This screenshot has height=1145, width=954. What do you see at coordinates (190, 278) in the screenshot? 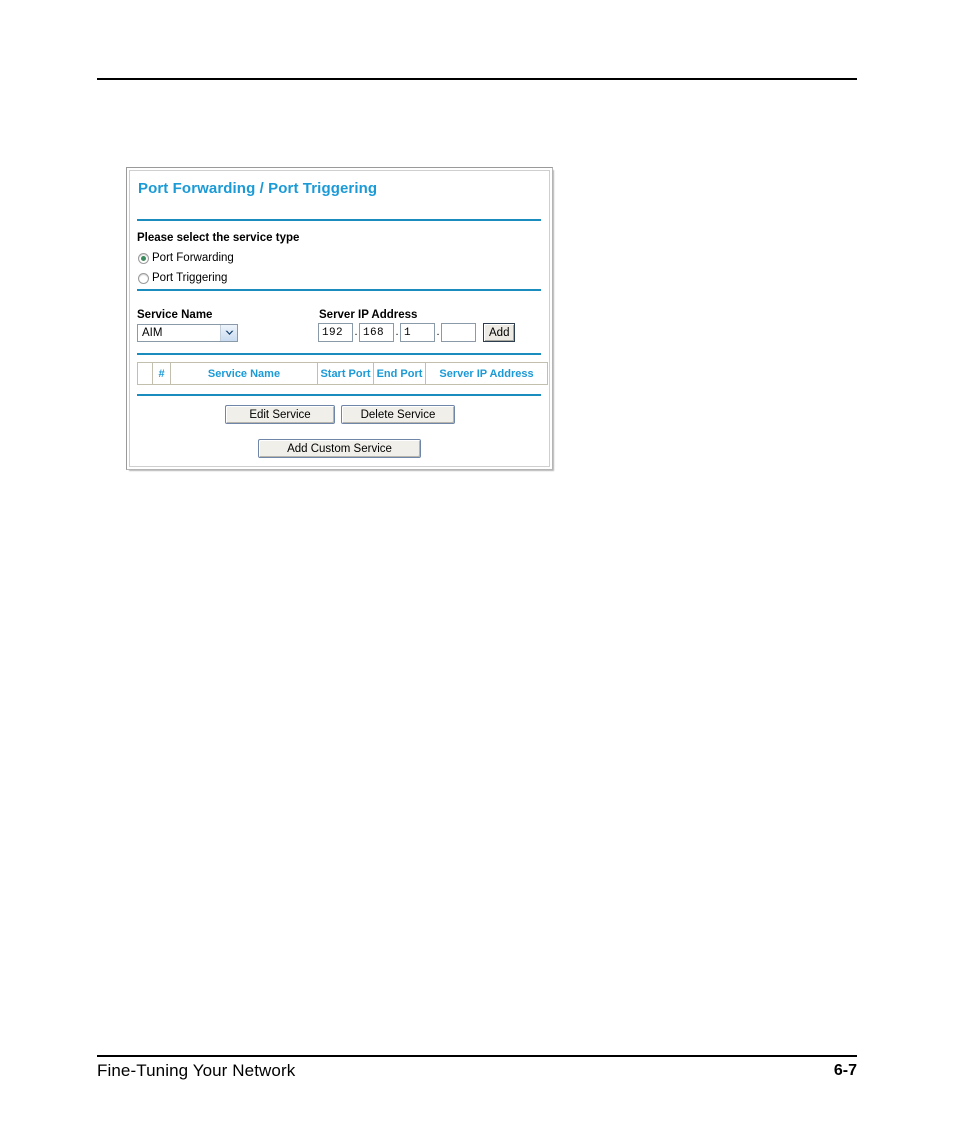
I see `radio-port-triggering-label: Port Triggering` at bounding box center [190, 278].